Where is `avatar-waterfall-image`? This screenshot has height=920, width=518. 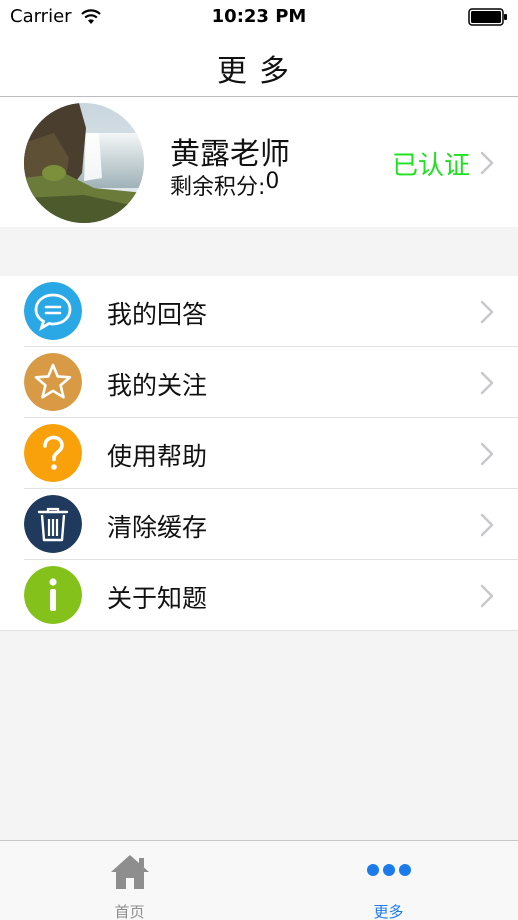 avatar-waterfall-image is located at coordinates (84, 163).